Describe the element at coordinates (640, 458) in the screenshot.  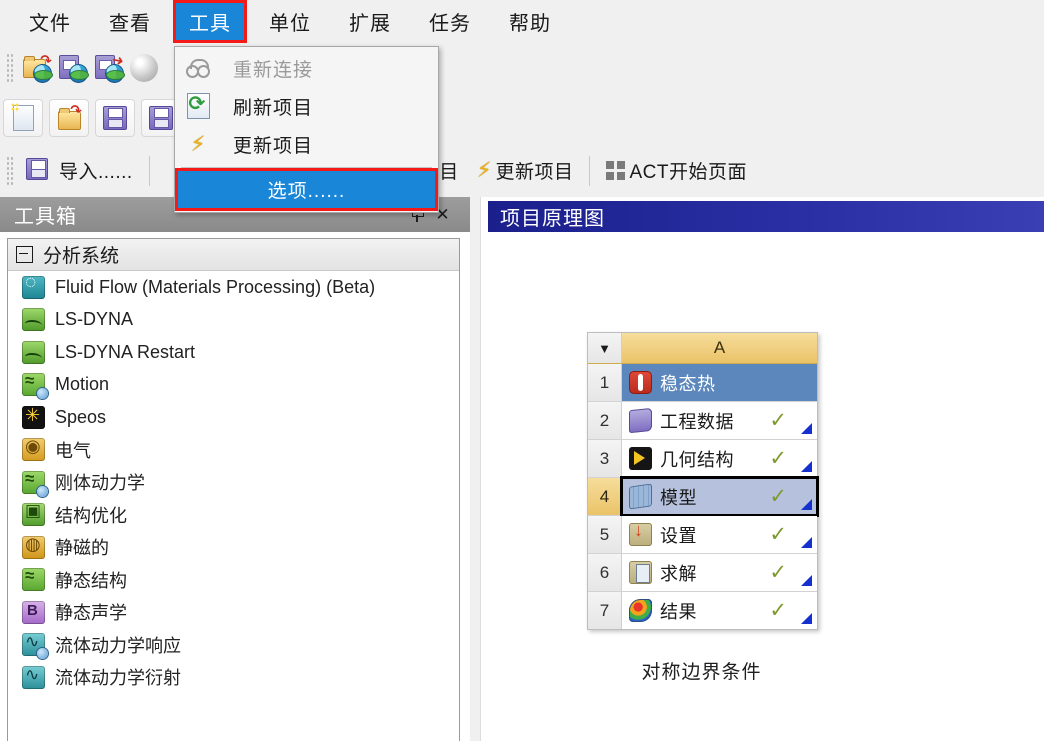
I see `geometry-icon` at that location.